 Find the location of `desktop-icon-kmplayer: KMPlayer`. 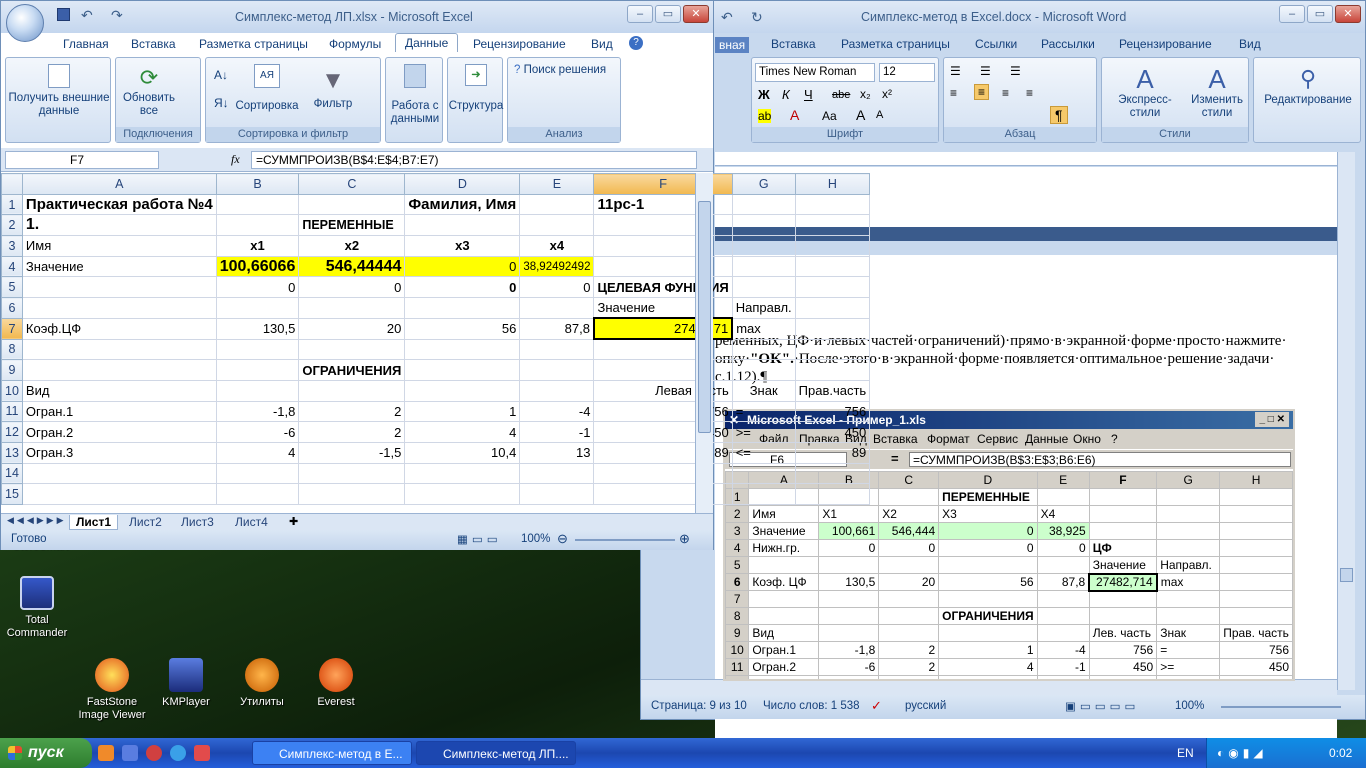

desktop-icon-kmplayer: KMPlayer is located at coordinates (186, 683).